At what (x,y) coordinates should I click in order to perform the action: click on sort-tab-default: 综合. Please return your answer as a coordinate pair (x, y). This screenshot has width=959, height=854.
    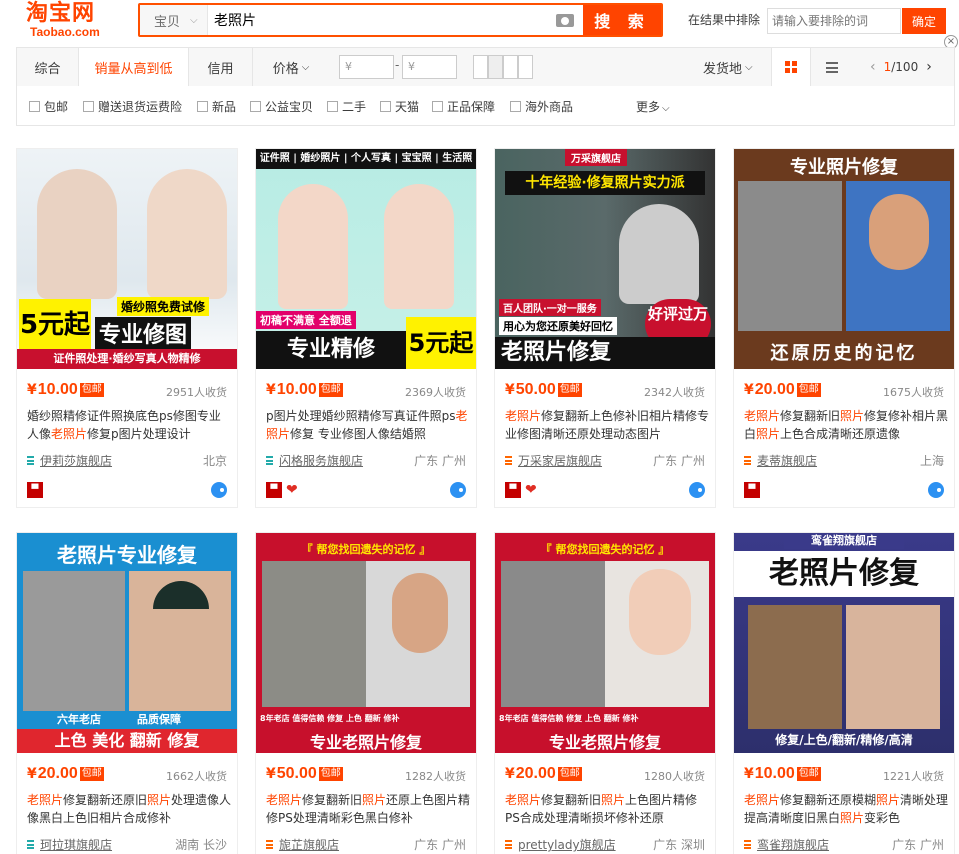
    Looking at the image, I should click on (48, 67).